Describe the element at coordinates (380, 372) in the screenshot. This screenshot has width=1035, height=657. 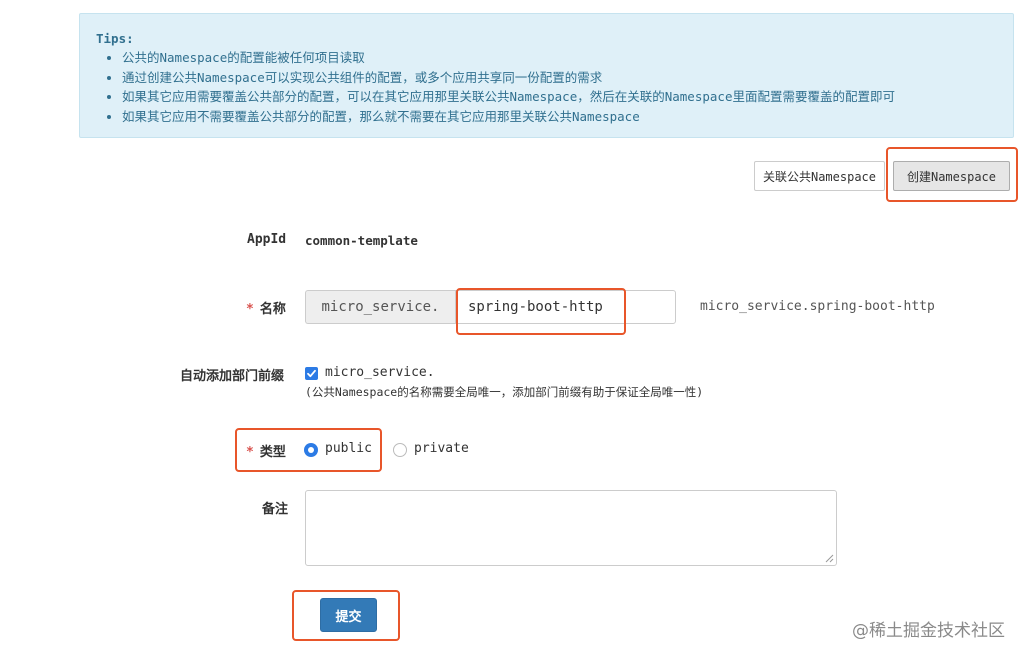
I see `prefix-checkbox-label: micro_service.` at that location.